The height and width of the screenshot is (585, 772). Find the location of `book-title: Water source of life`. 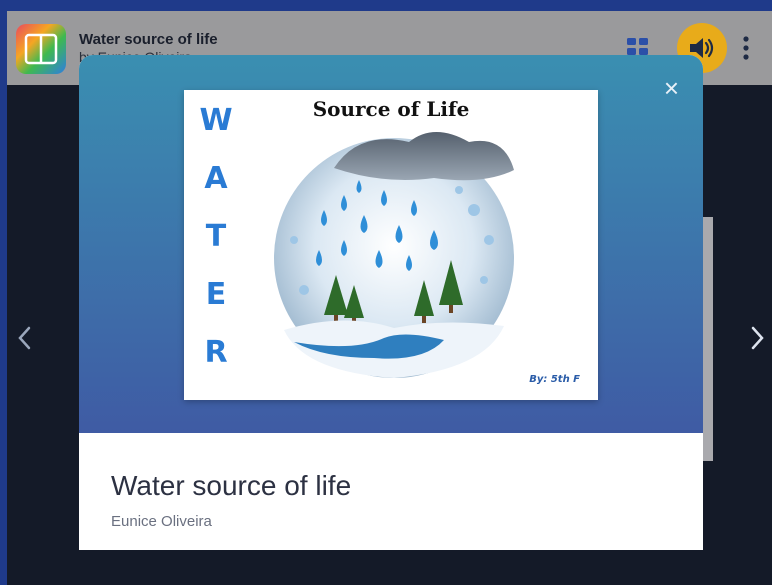

book-title: Water source of life is located at coordinates (148, 39).